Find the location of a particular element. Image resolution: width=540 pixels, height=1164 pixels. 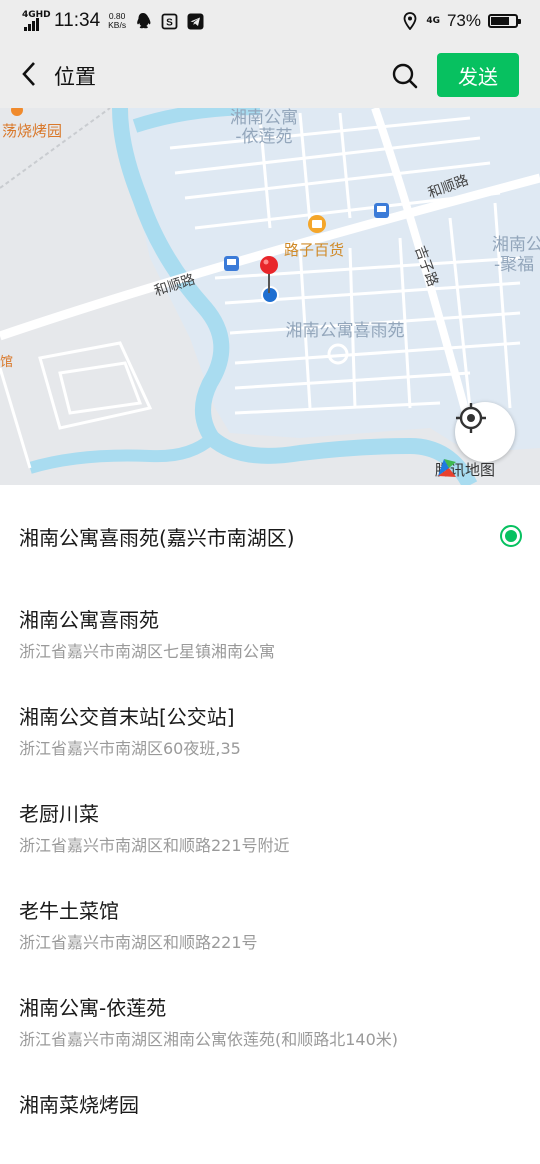

page-title: 位置 is located at coordinates (75, 77).